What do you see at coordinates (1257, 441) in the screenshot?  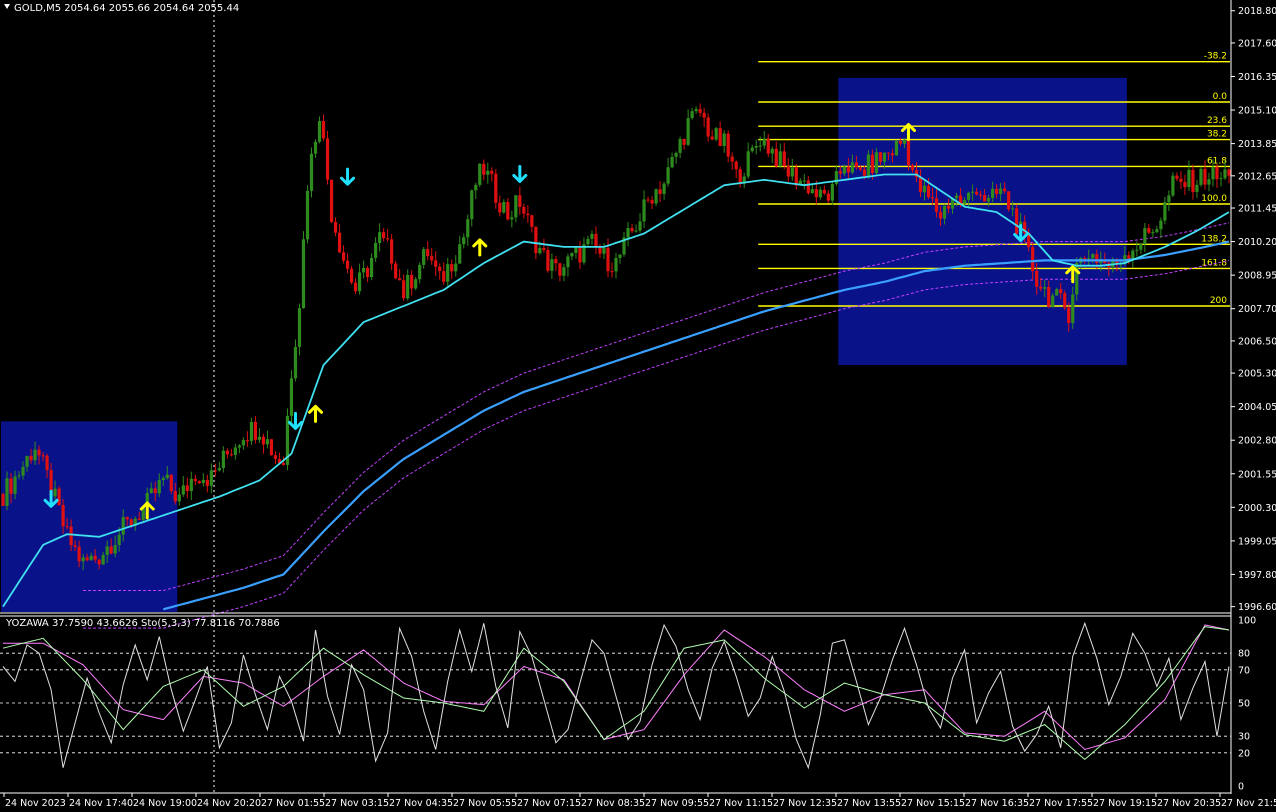 I see `price-tick-label: 2002.80` at bounding box center [1257, 441].